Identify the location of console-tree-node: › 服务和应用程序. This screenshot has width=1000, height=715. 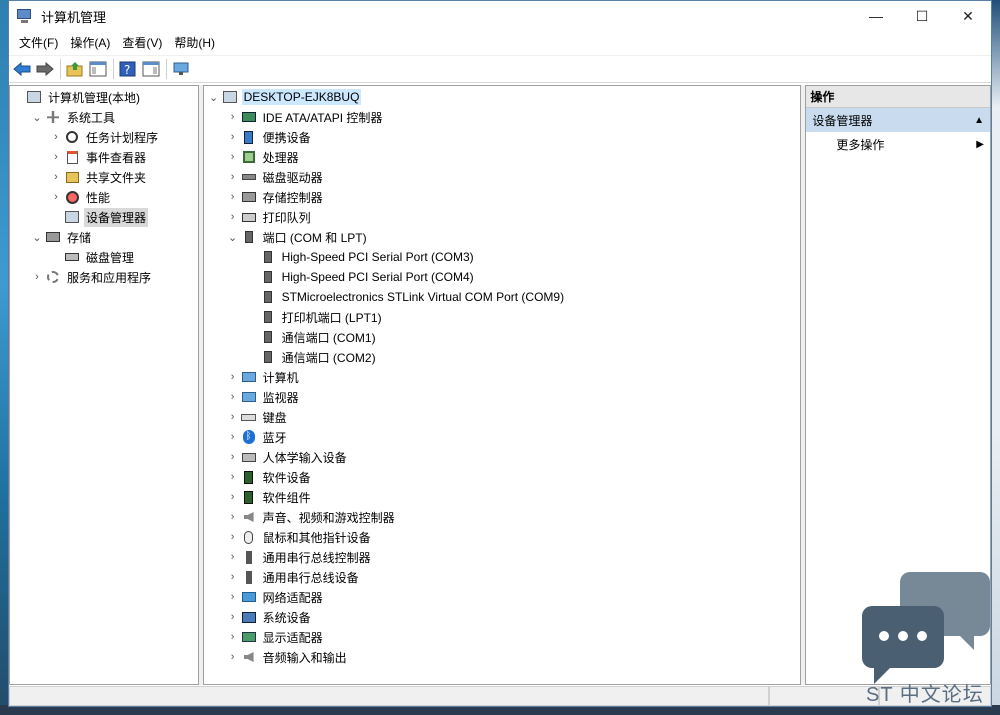
(104, 277).